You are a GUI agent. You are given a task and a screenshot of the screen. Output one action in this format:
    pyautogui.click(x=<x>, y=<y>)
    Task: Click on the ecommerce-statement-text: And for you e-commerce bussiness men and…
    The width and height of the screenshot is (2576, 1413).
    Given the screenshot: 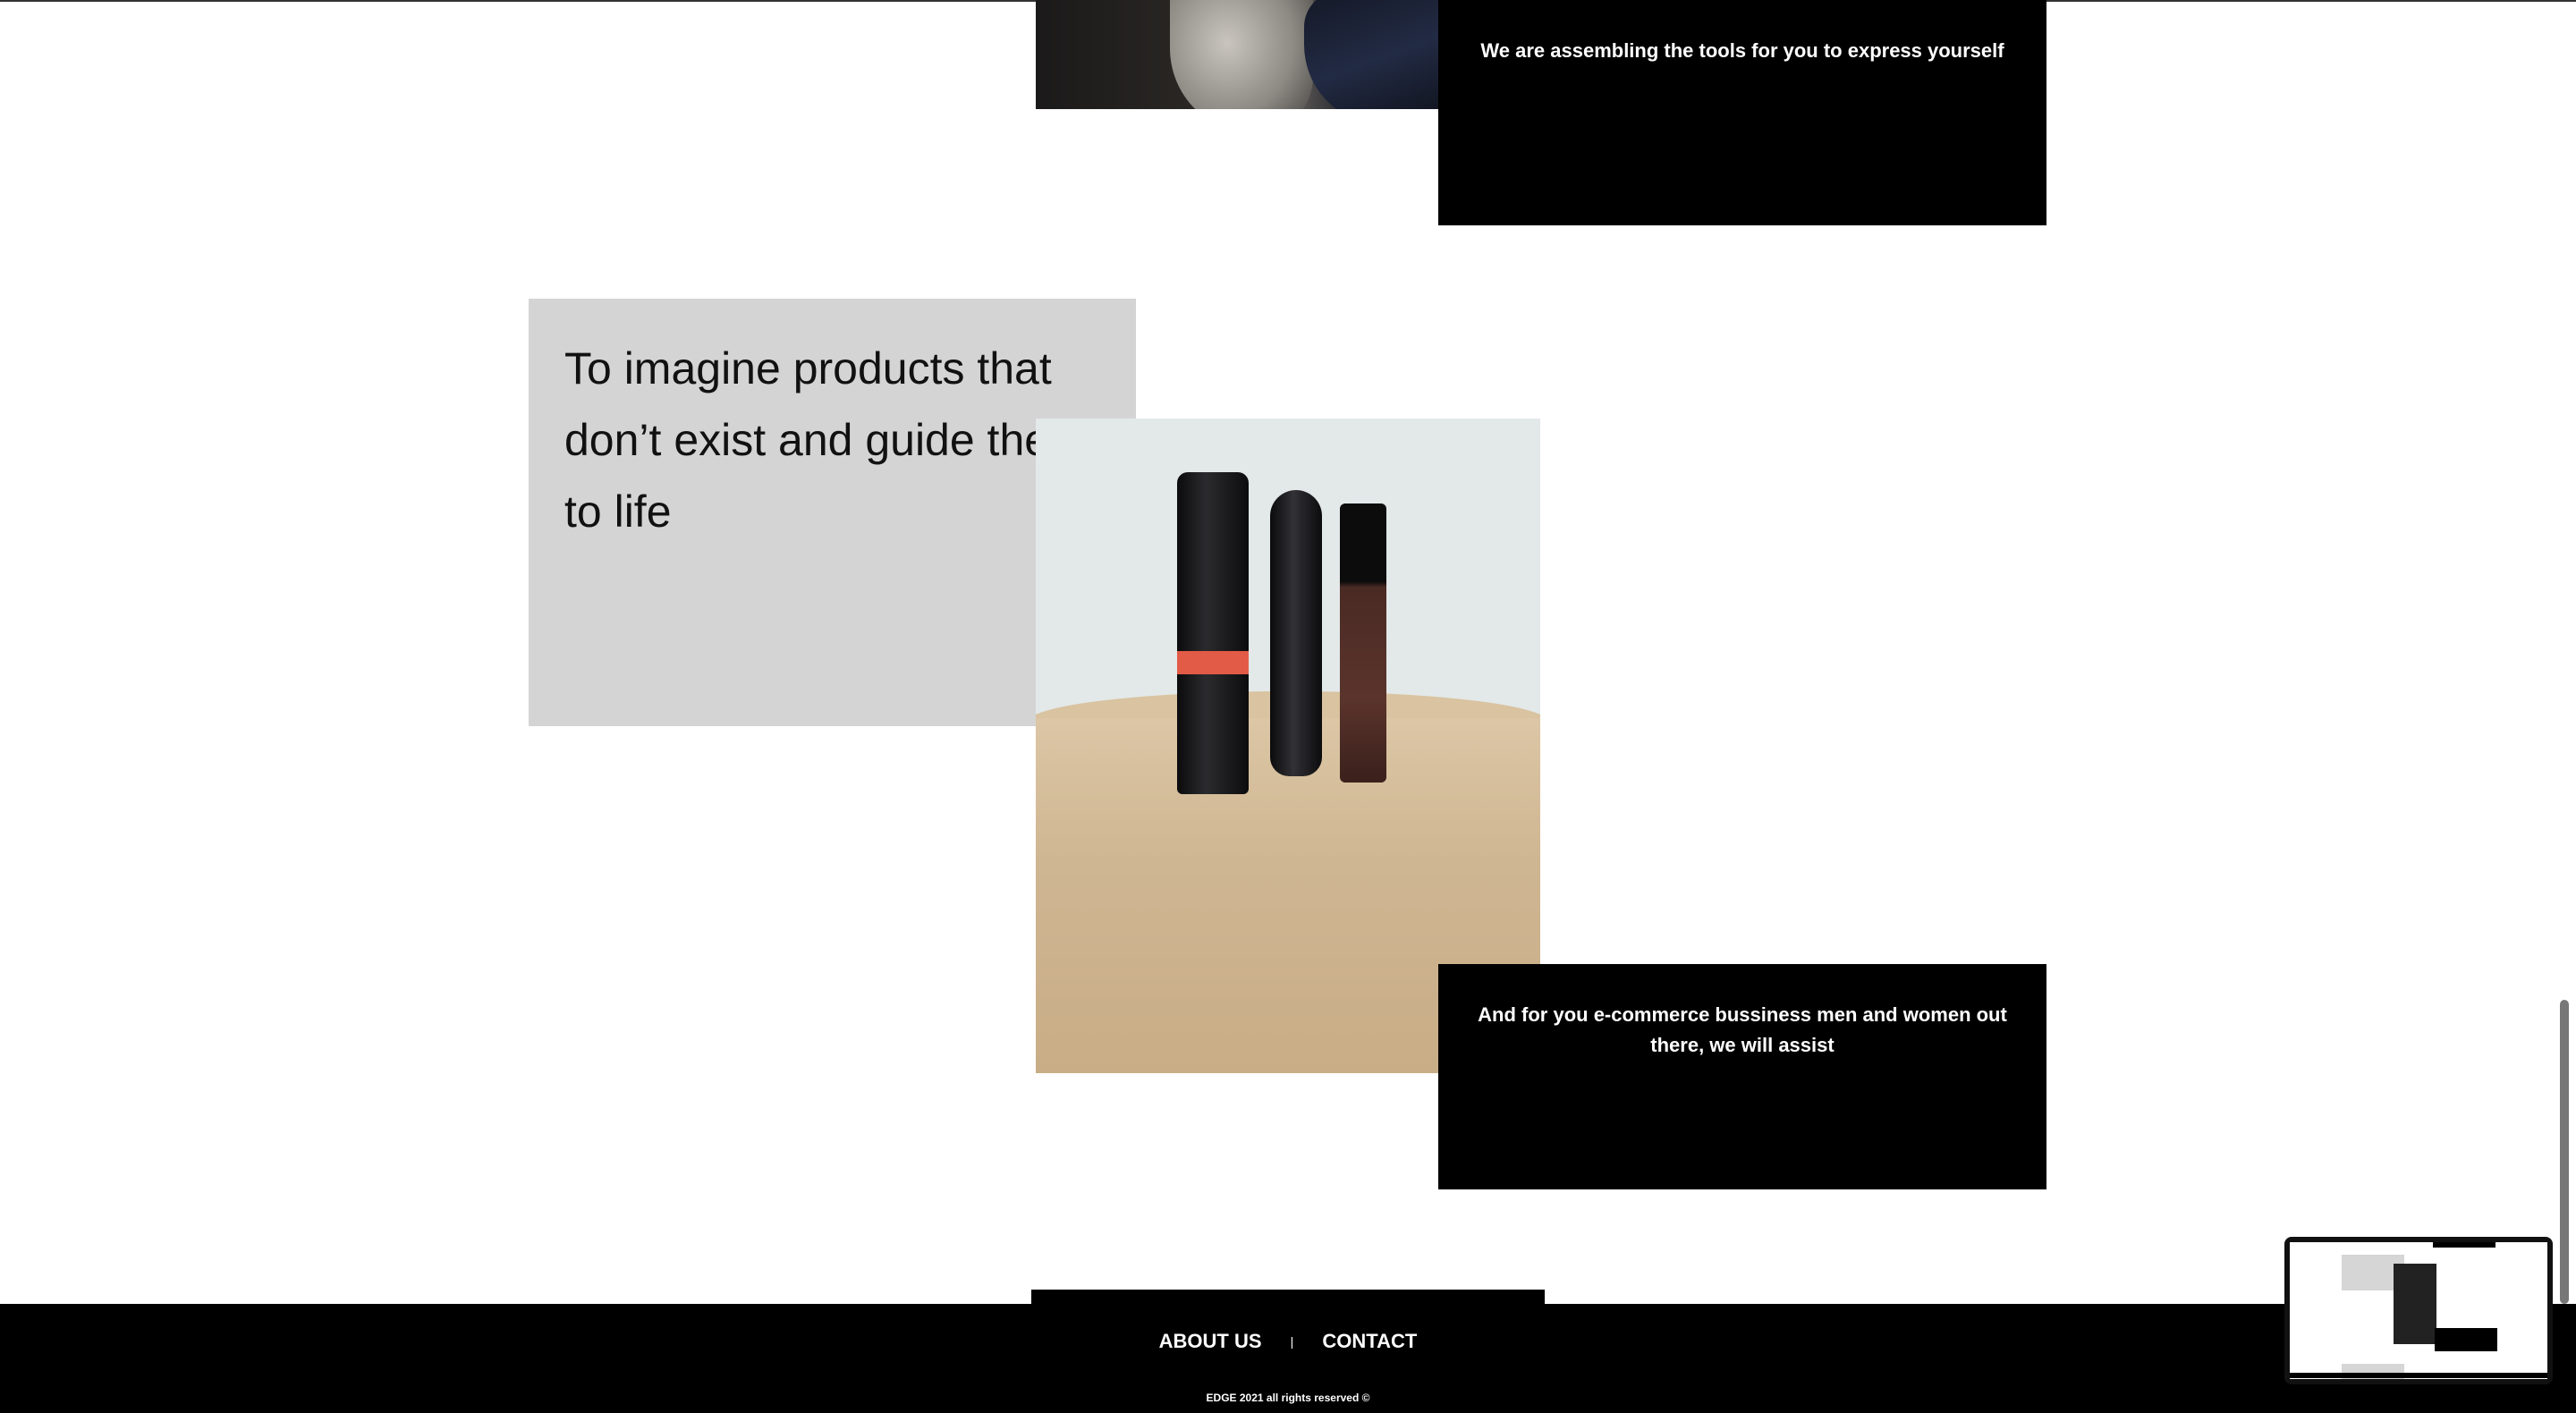 What is the action you would take?
    pyautogui.click(x=1742, y=1029)
    